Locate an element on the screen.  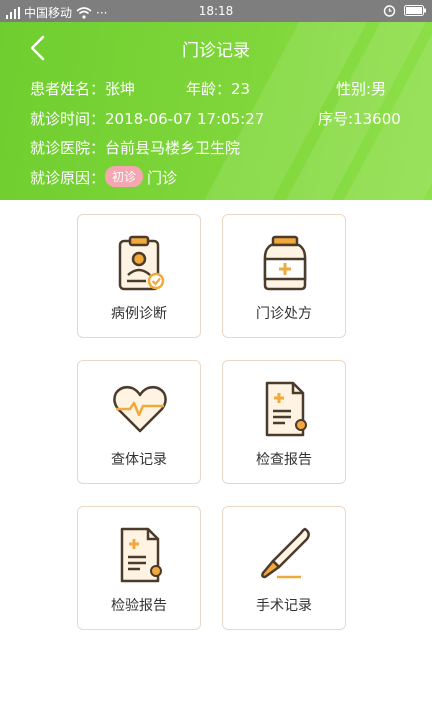
surgery-record-card: 手术记录 is located at coordinates (284, 568).